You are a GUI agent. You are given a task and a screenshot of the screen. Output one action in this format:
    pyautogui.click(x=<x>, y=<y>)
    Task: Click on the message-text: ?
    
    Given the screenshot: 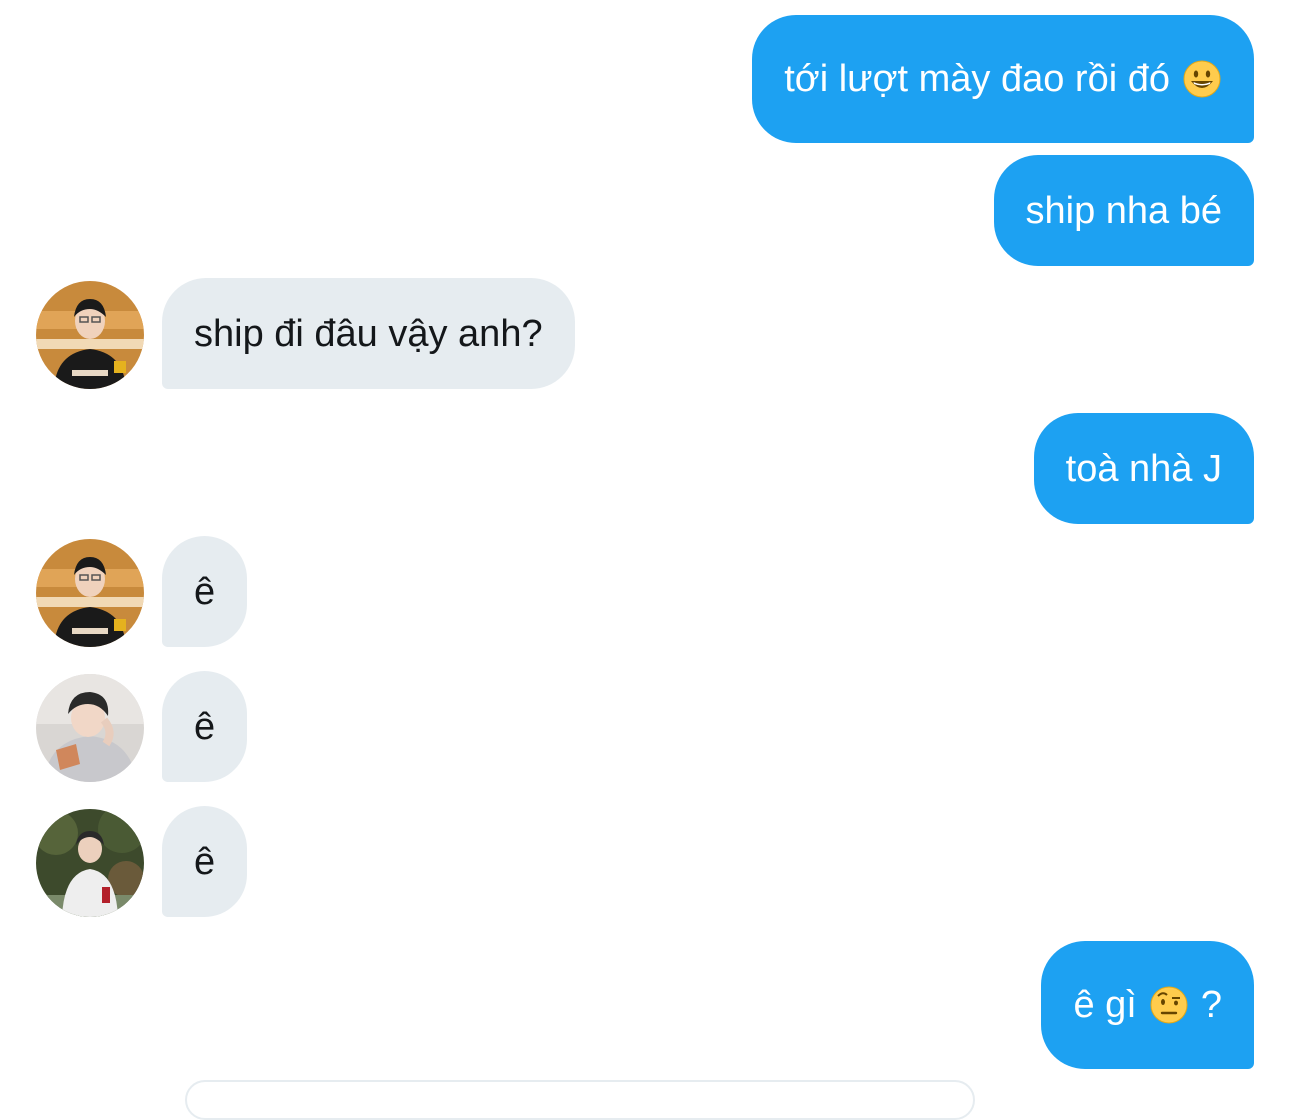 What is the action you would take?
    pyautogui.click(x=1211, y=1005)
    